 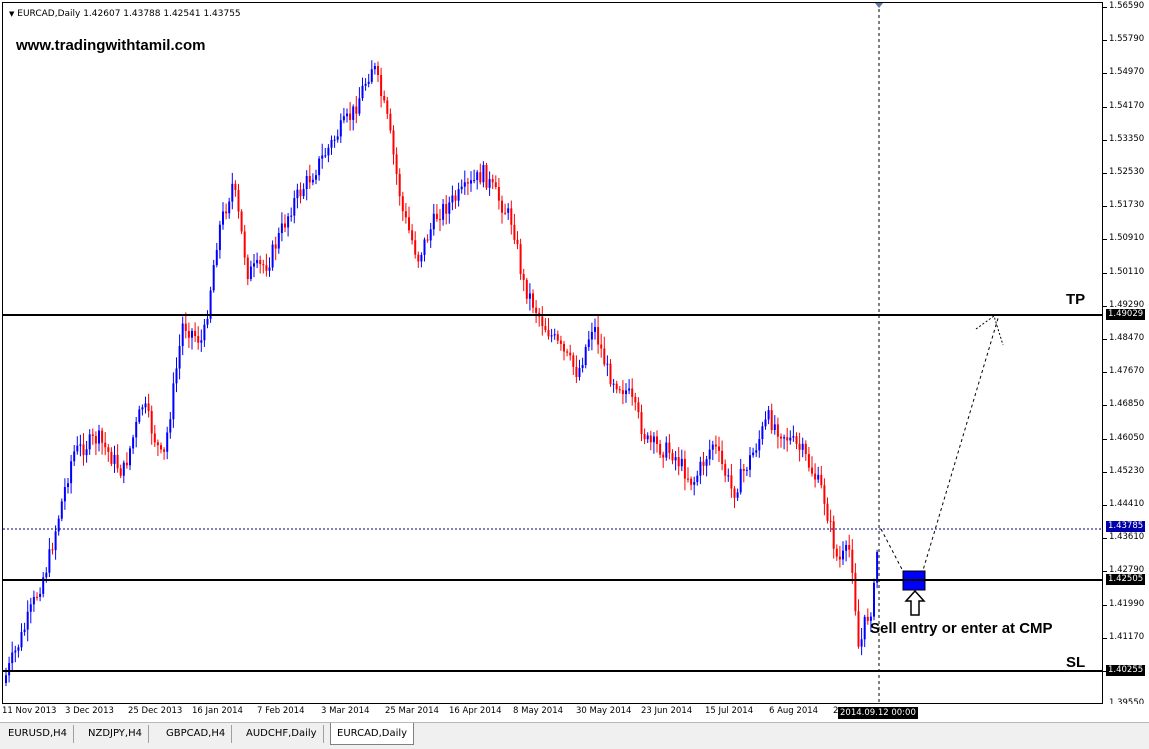 I want to click on tab-nzdjpy-h4: NZDJPY,H4, so click(x=115, y=734).